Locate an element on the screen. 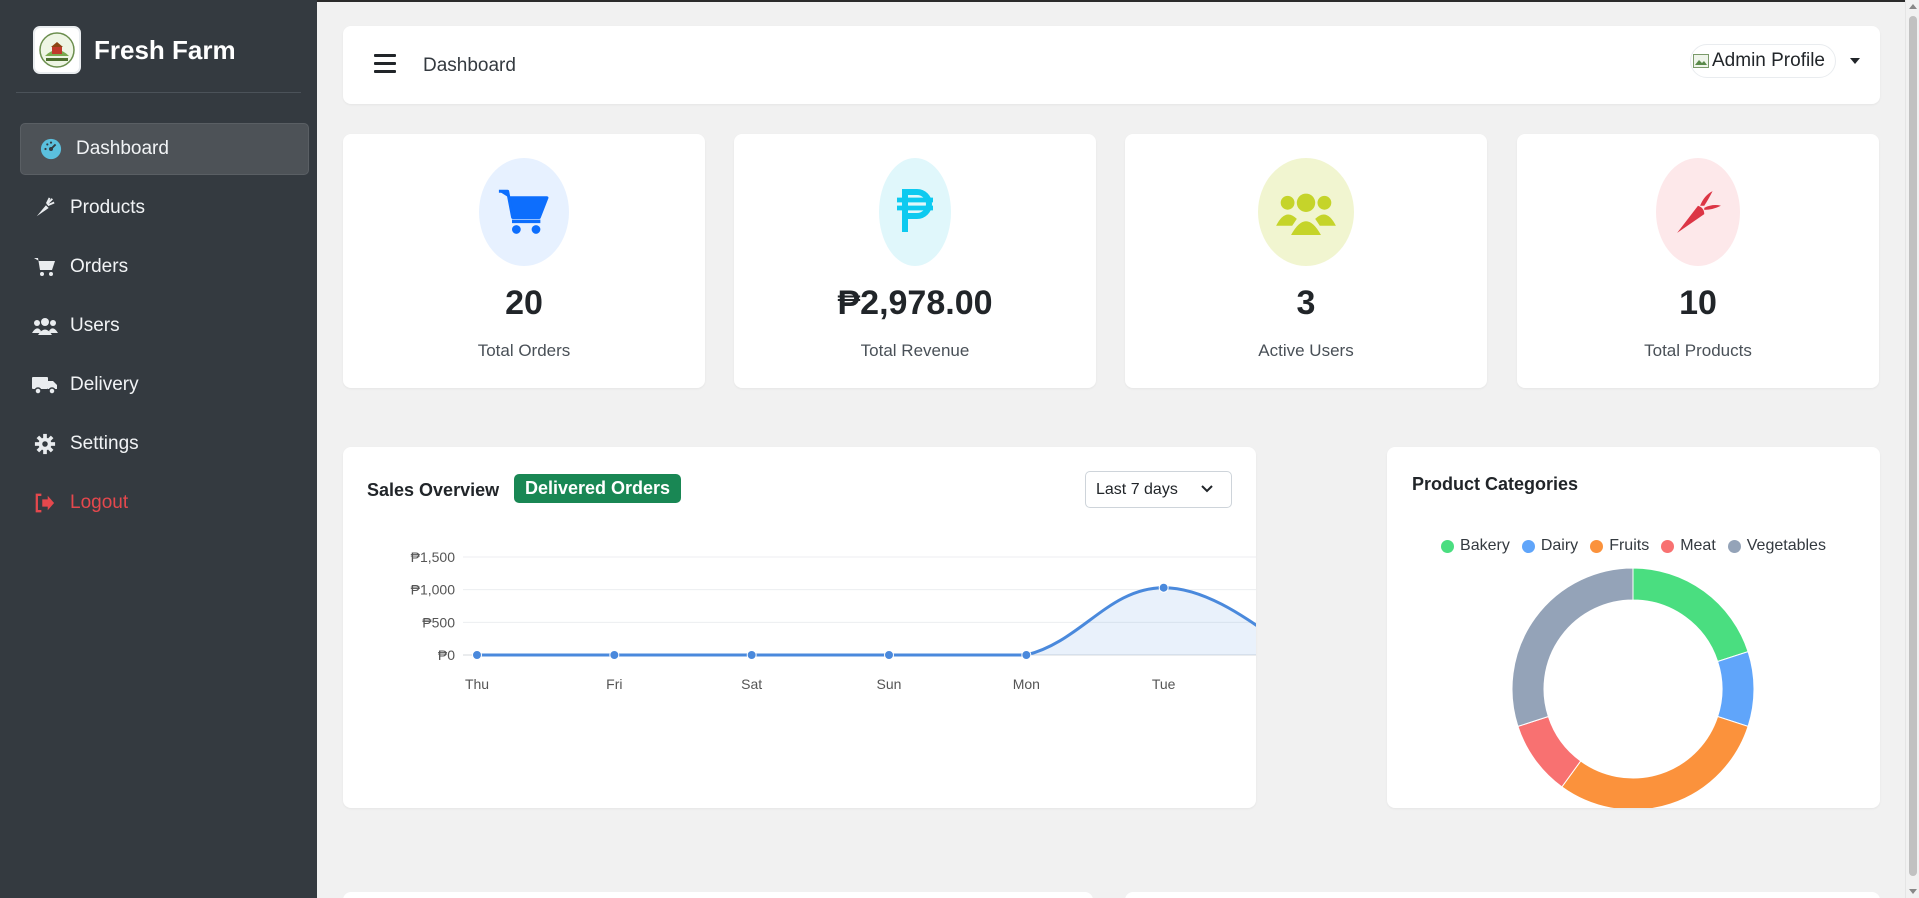 This screenshot has height=898, width=1919. profile-label: Admin Profile is located at coordinates (1768, 60).